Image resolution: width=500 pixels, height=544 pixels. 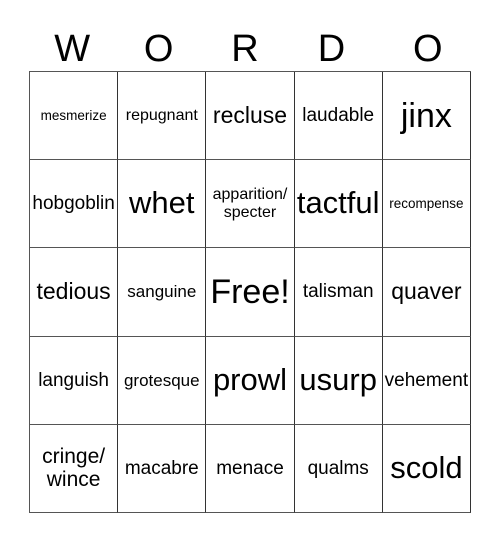 I want to click on bingo-cell-label: languish, so click(x=73, y=380).